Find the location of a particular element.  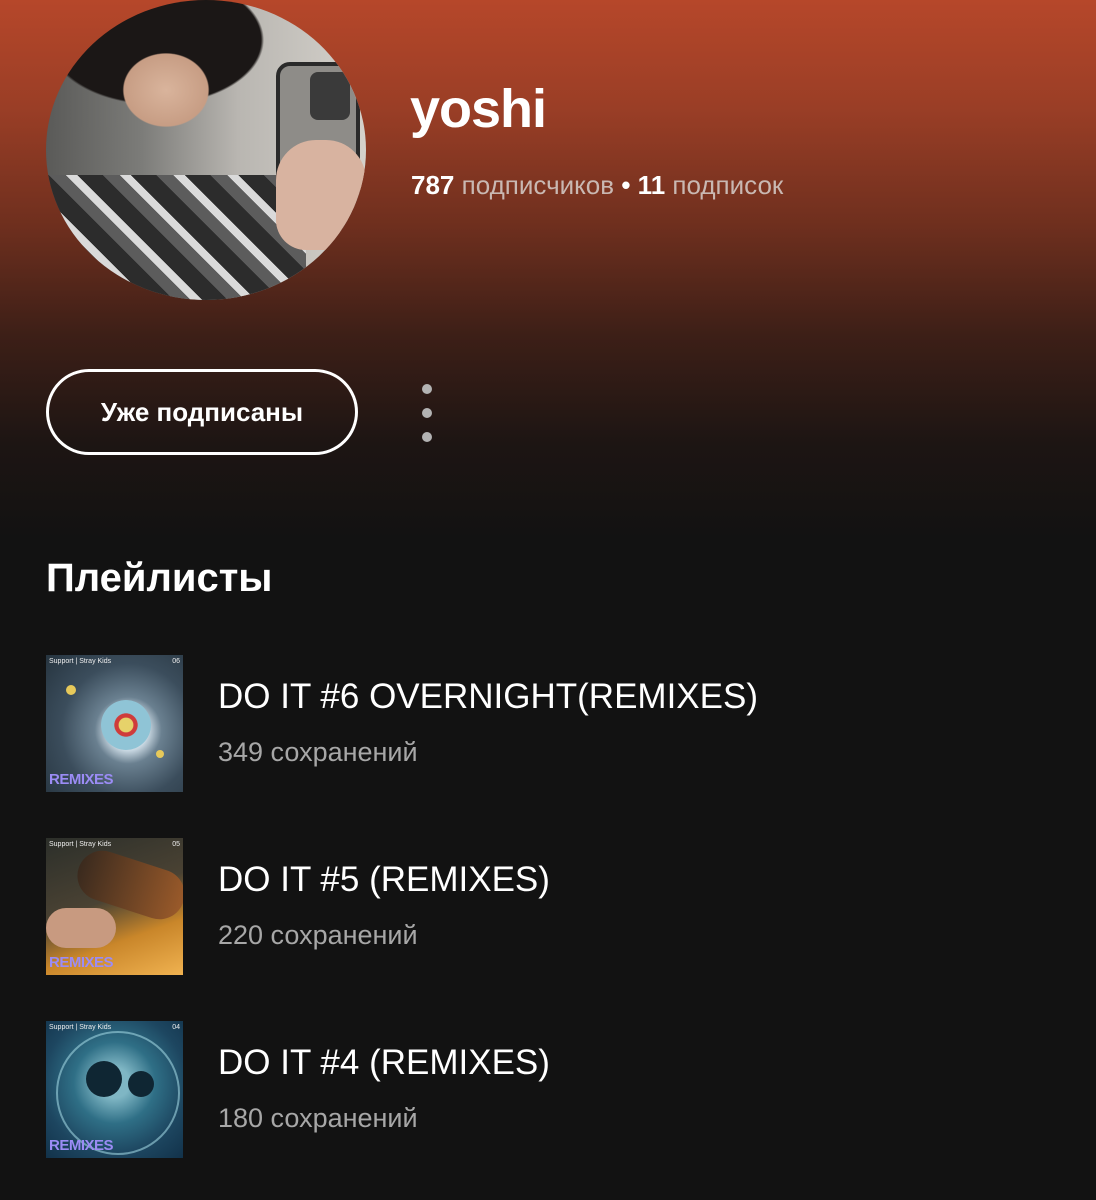

cover-number: 05 is located at coordinates (176, 844).